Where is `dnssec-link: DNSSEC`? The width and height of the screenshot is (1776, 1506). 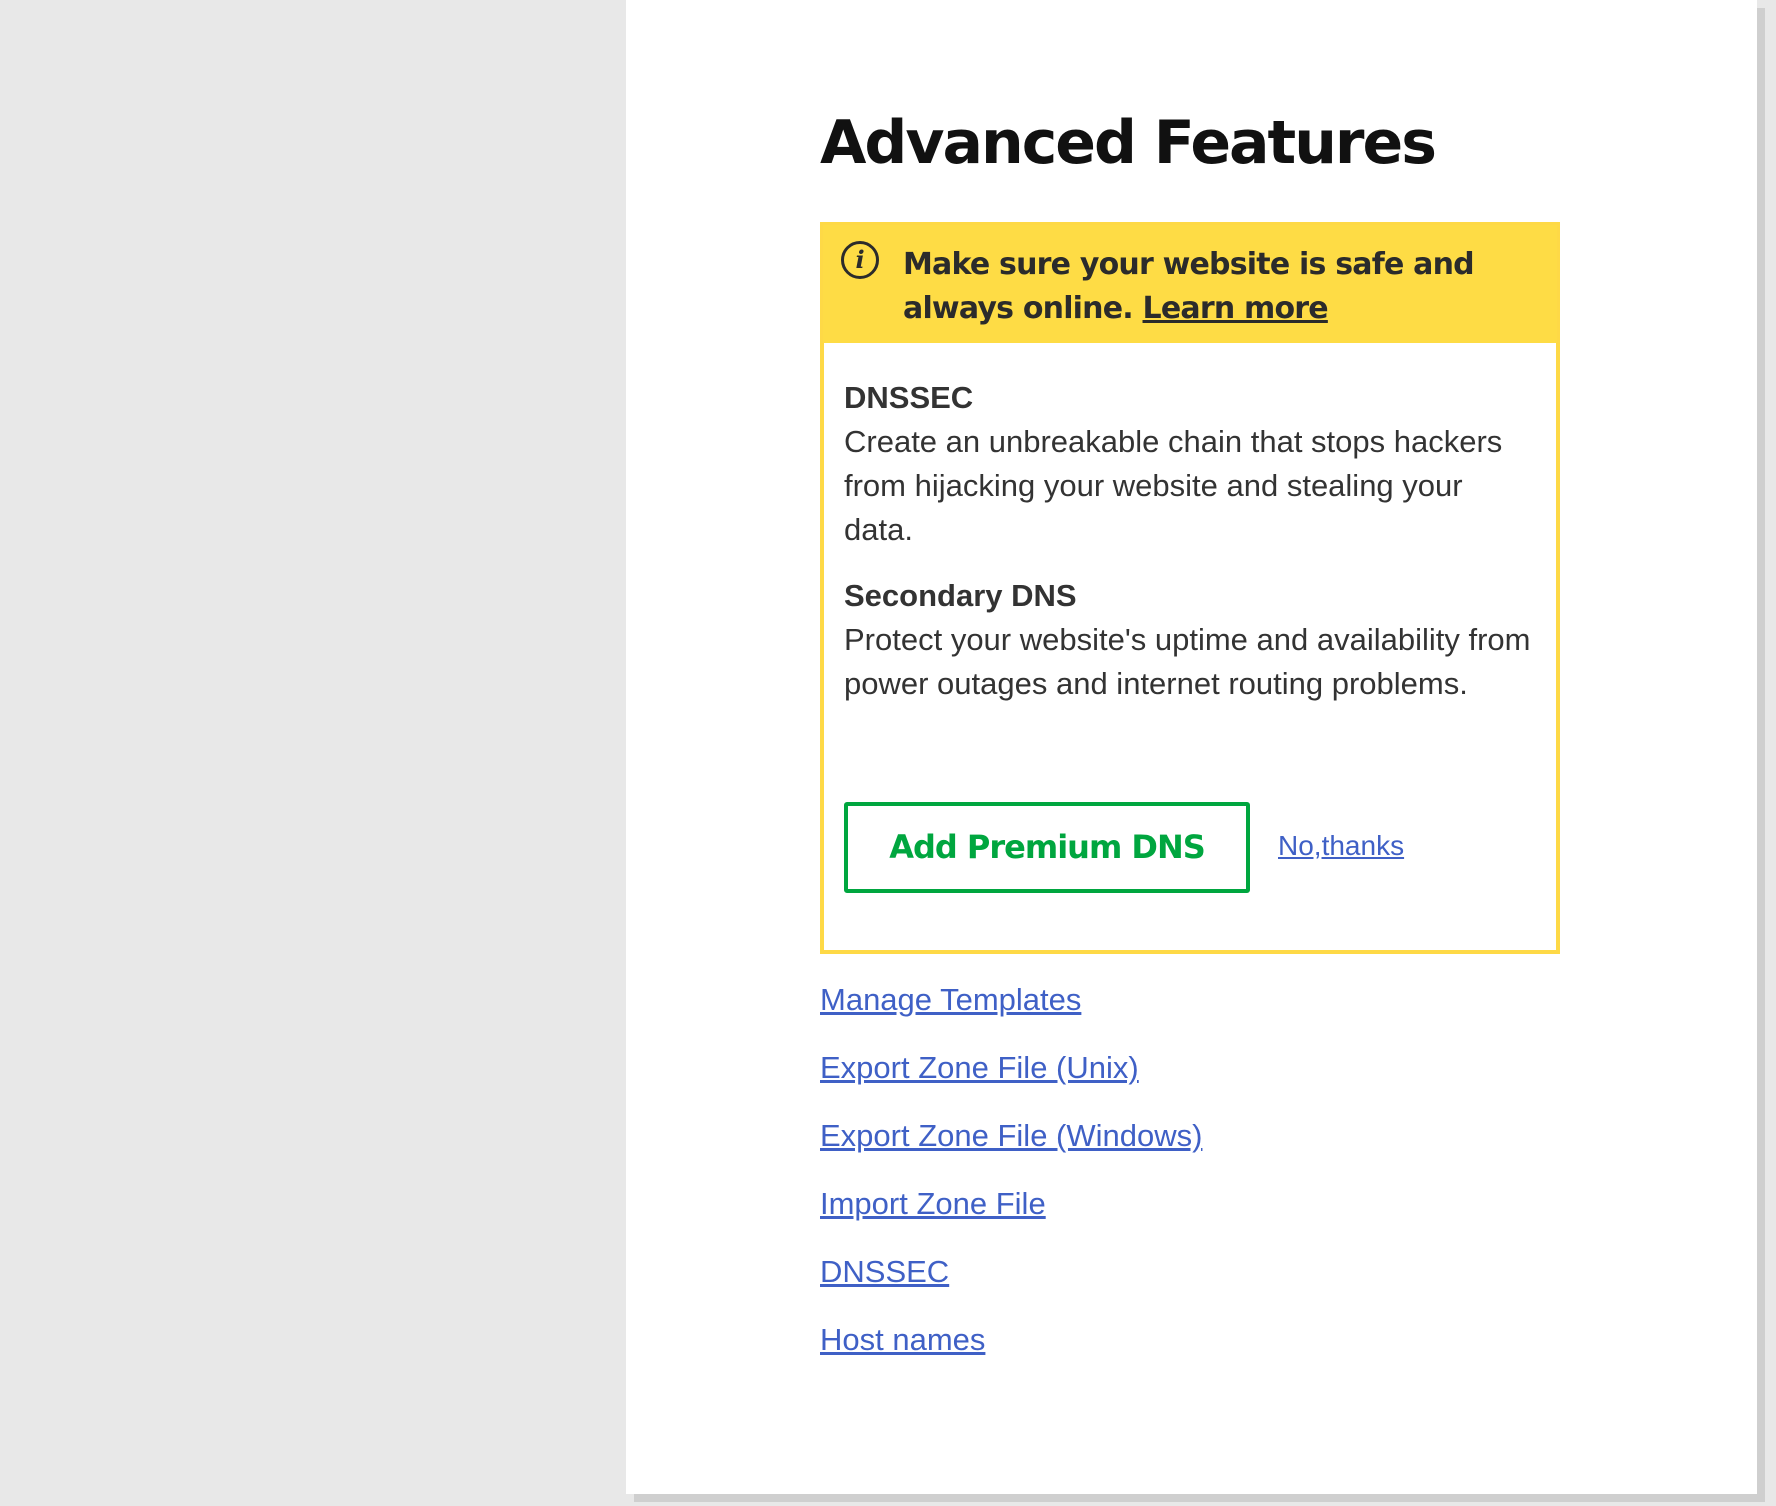 dnssec-link: DNSSEC is located at coordinates (884, 1271).